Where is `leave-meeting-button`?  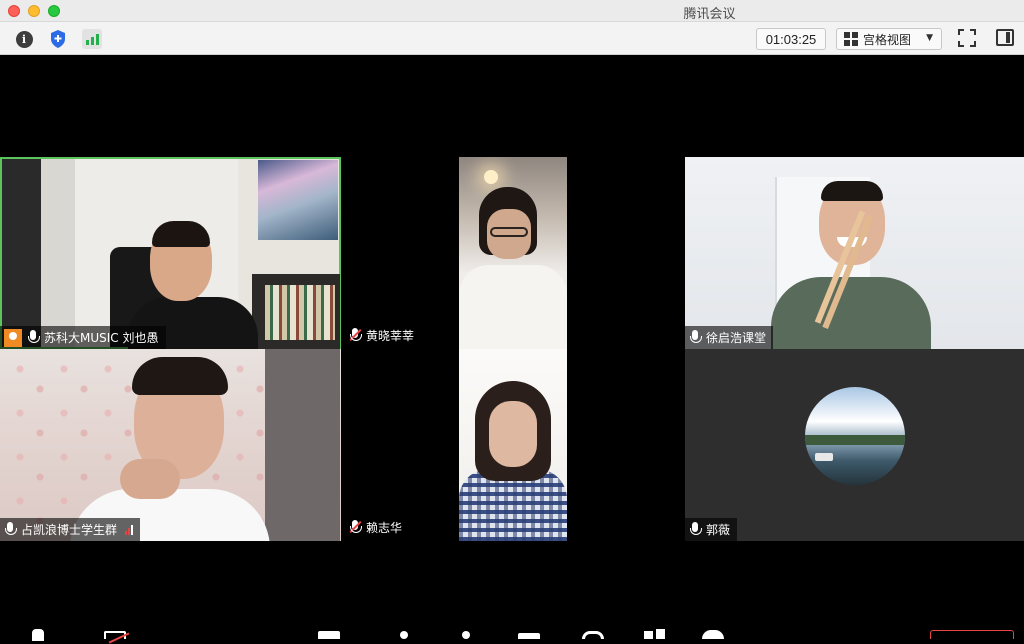 leave-meeting-button is located at coordinates (972, 634).